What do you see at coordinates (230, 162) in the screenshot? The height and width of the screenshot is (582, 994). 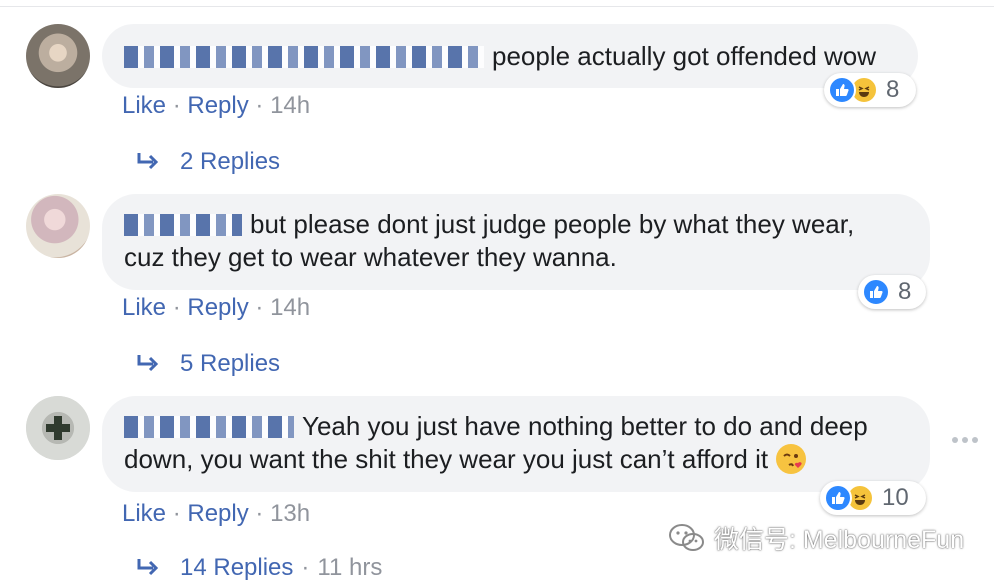 I see `replies-count-label: 2 Replies` at bounding box center [230, 162].